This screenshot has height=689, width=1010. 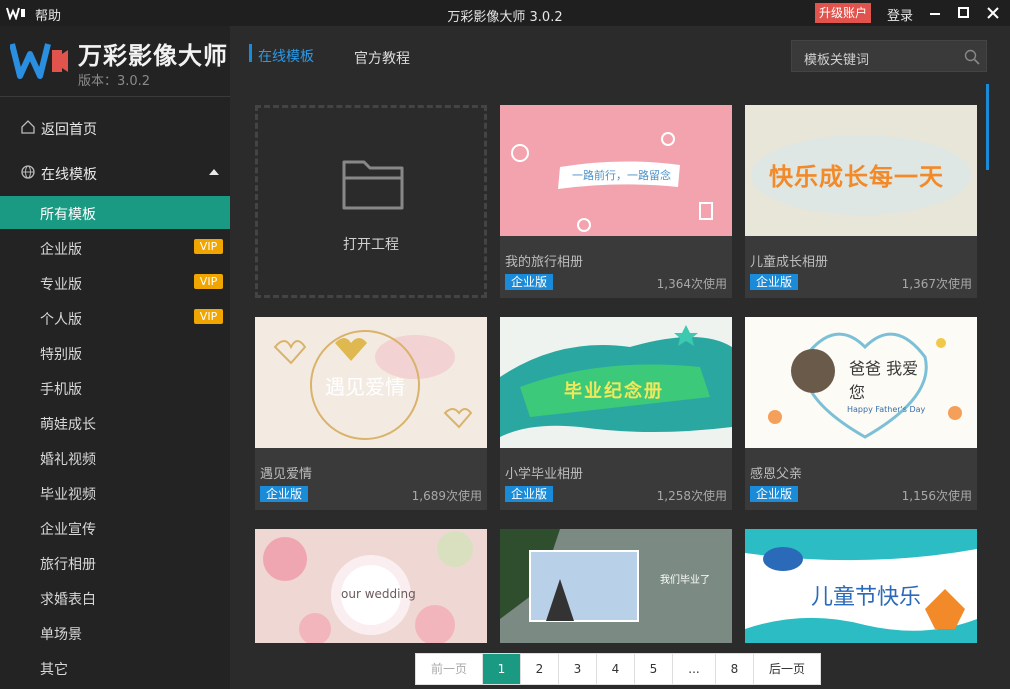 I want to click on usage-count: 1,156次使用, so click(x=936, y=496).